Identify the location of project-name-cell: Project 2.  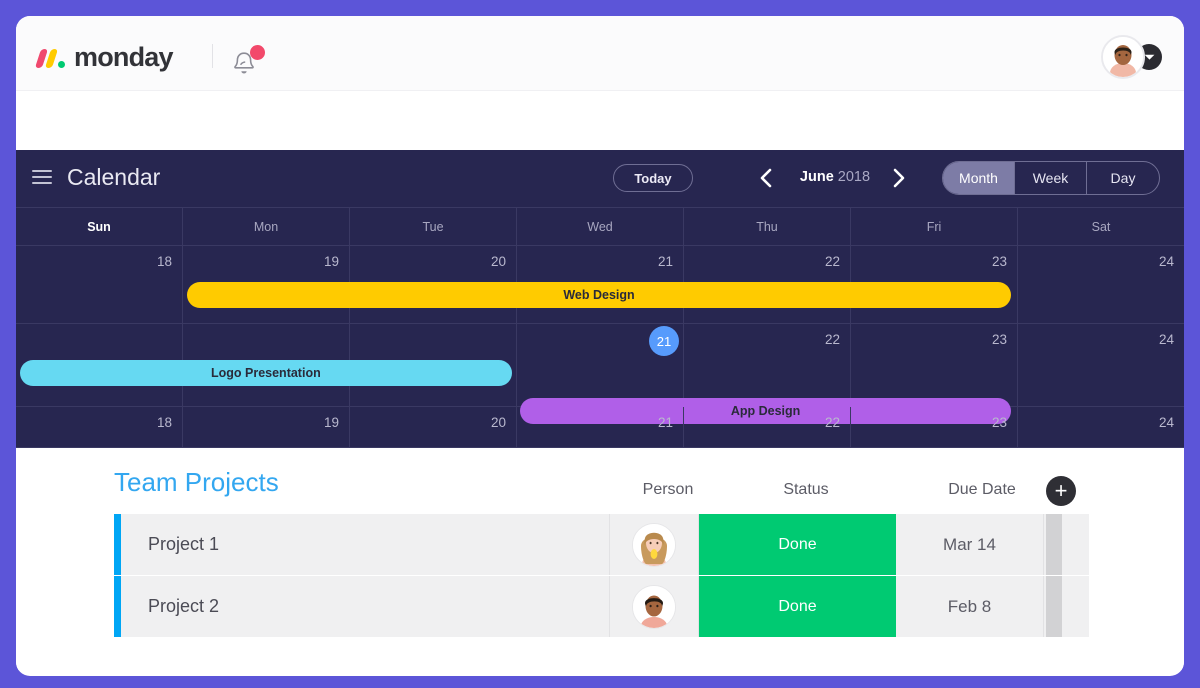
(365, 606).